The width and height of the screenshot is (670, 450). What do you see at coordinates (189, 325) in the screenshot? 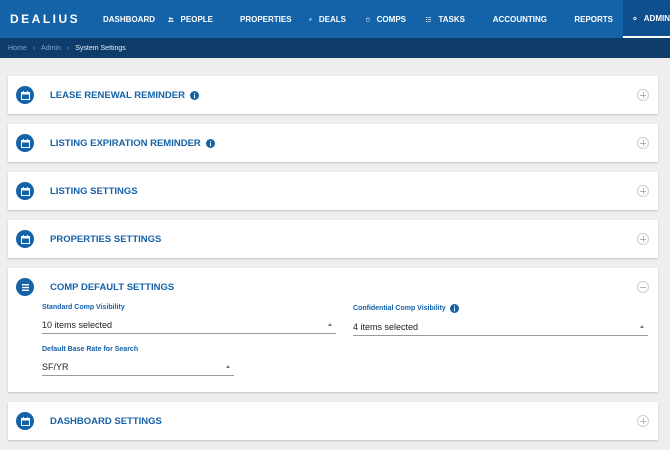
I see `standard-comp-visibility-select: 10 items selected` at bounding box center [189, 325].